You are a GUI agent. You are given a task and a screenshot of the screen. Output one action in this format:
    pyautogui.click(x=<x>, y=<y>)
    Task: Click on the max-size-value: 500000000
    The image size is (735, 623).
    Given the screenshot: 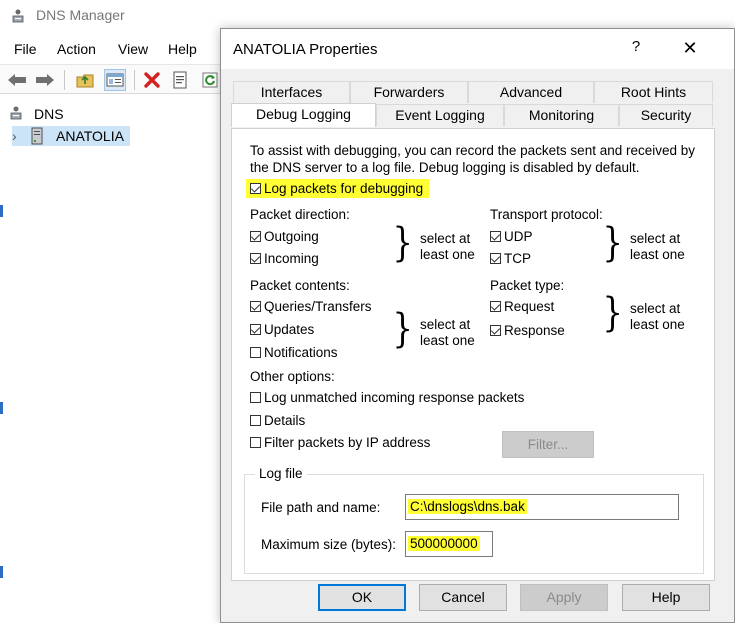 What is the action you would take?
    pyautogui.click(x=444, y=543)
    